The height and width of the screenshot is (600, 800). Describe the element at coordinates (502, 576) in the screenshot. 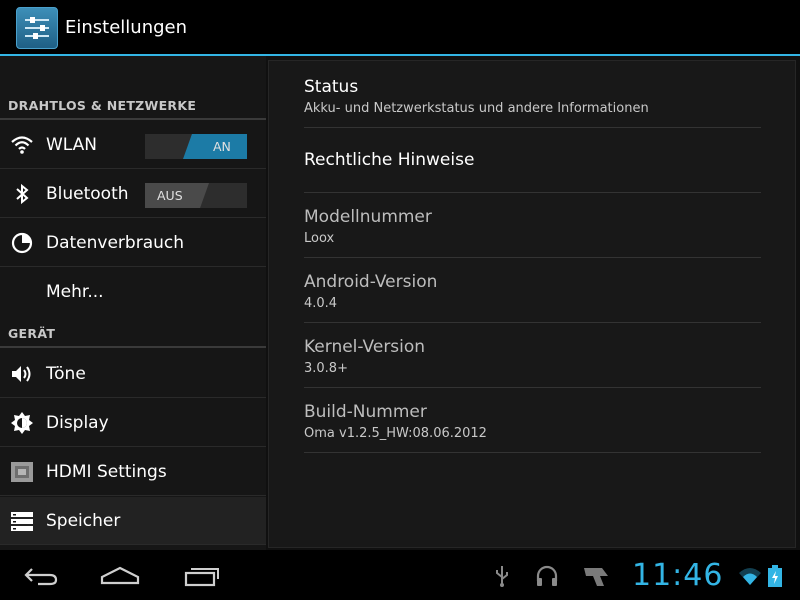

I see `usb-icon` at that location.